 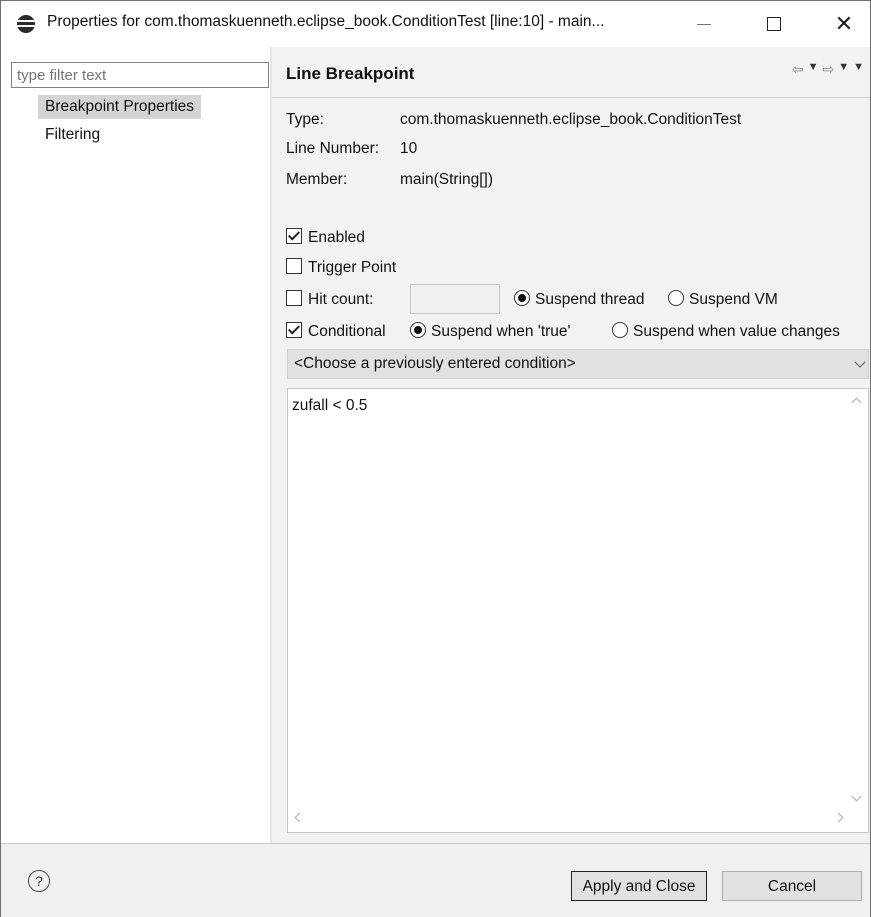 I want to click on line-number-label: Line Number:, so click(x=333, y=148).